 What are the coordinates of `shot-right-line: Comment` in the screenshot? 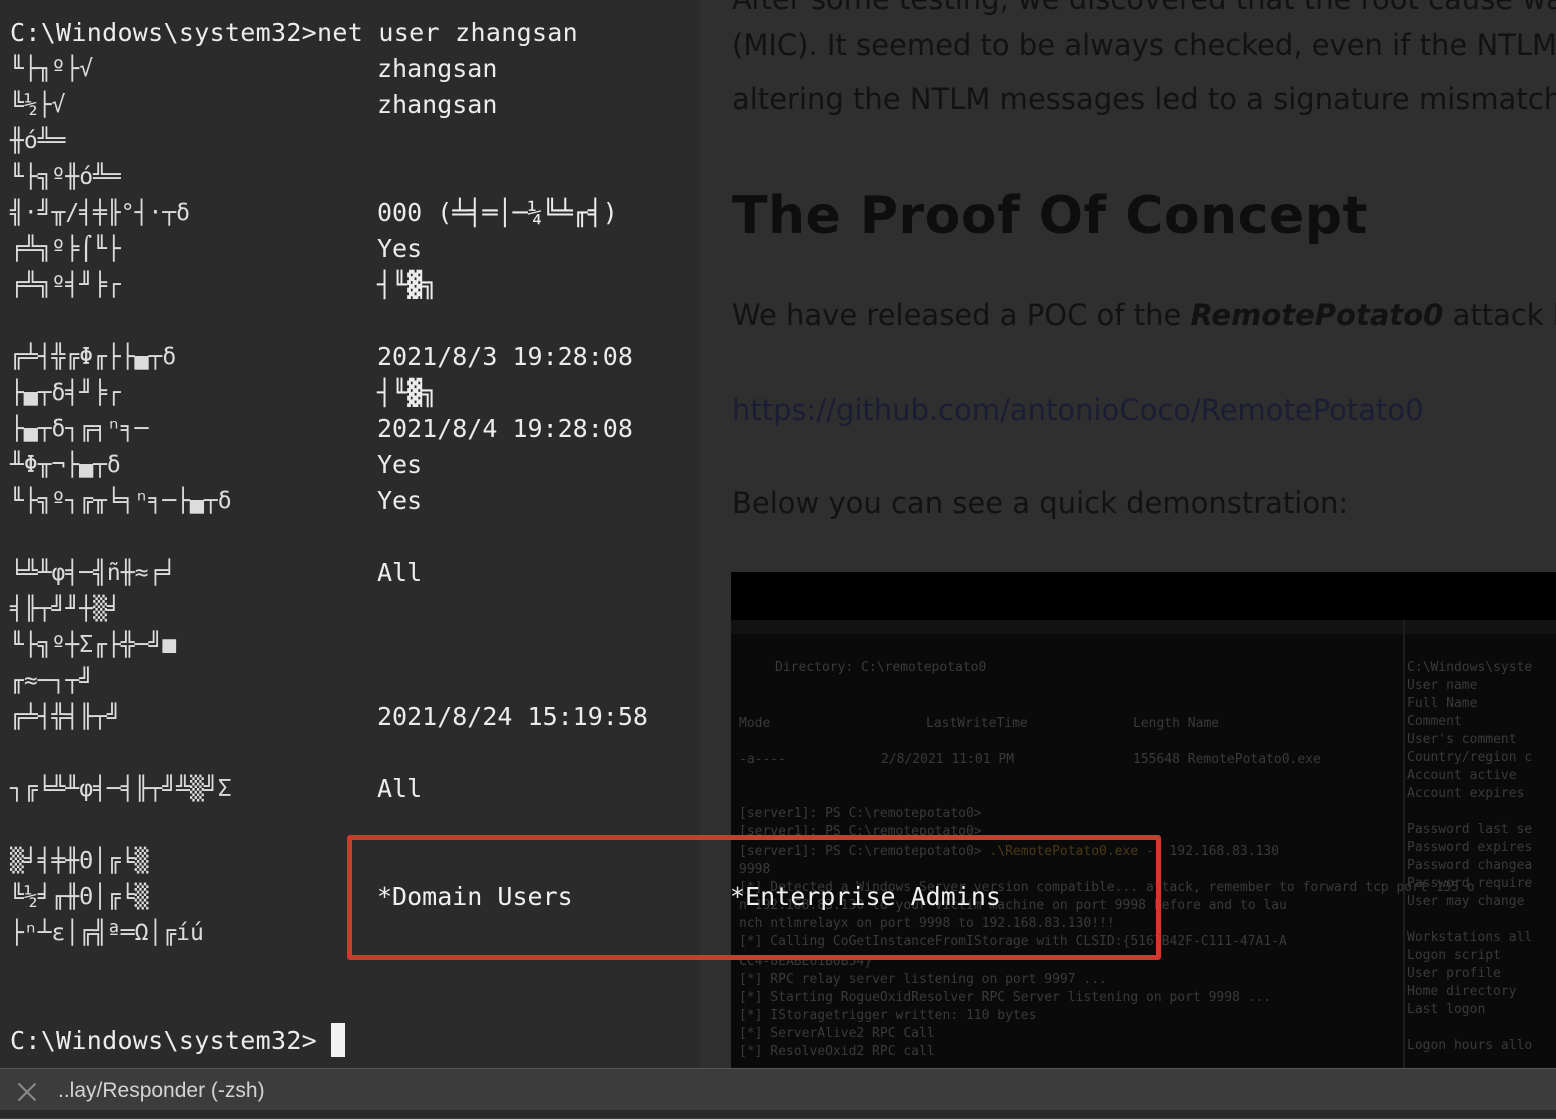 It's located at (1434, 721).